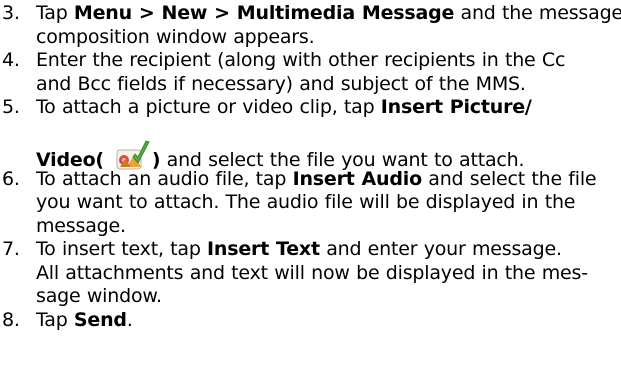 The width and height of the screenshot is (621, 388). I want to click on instruction-text: message., so click(81, 225).